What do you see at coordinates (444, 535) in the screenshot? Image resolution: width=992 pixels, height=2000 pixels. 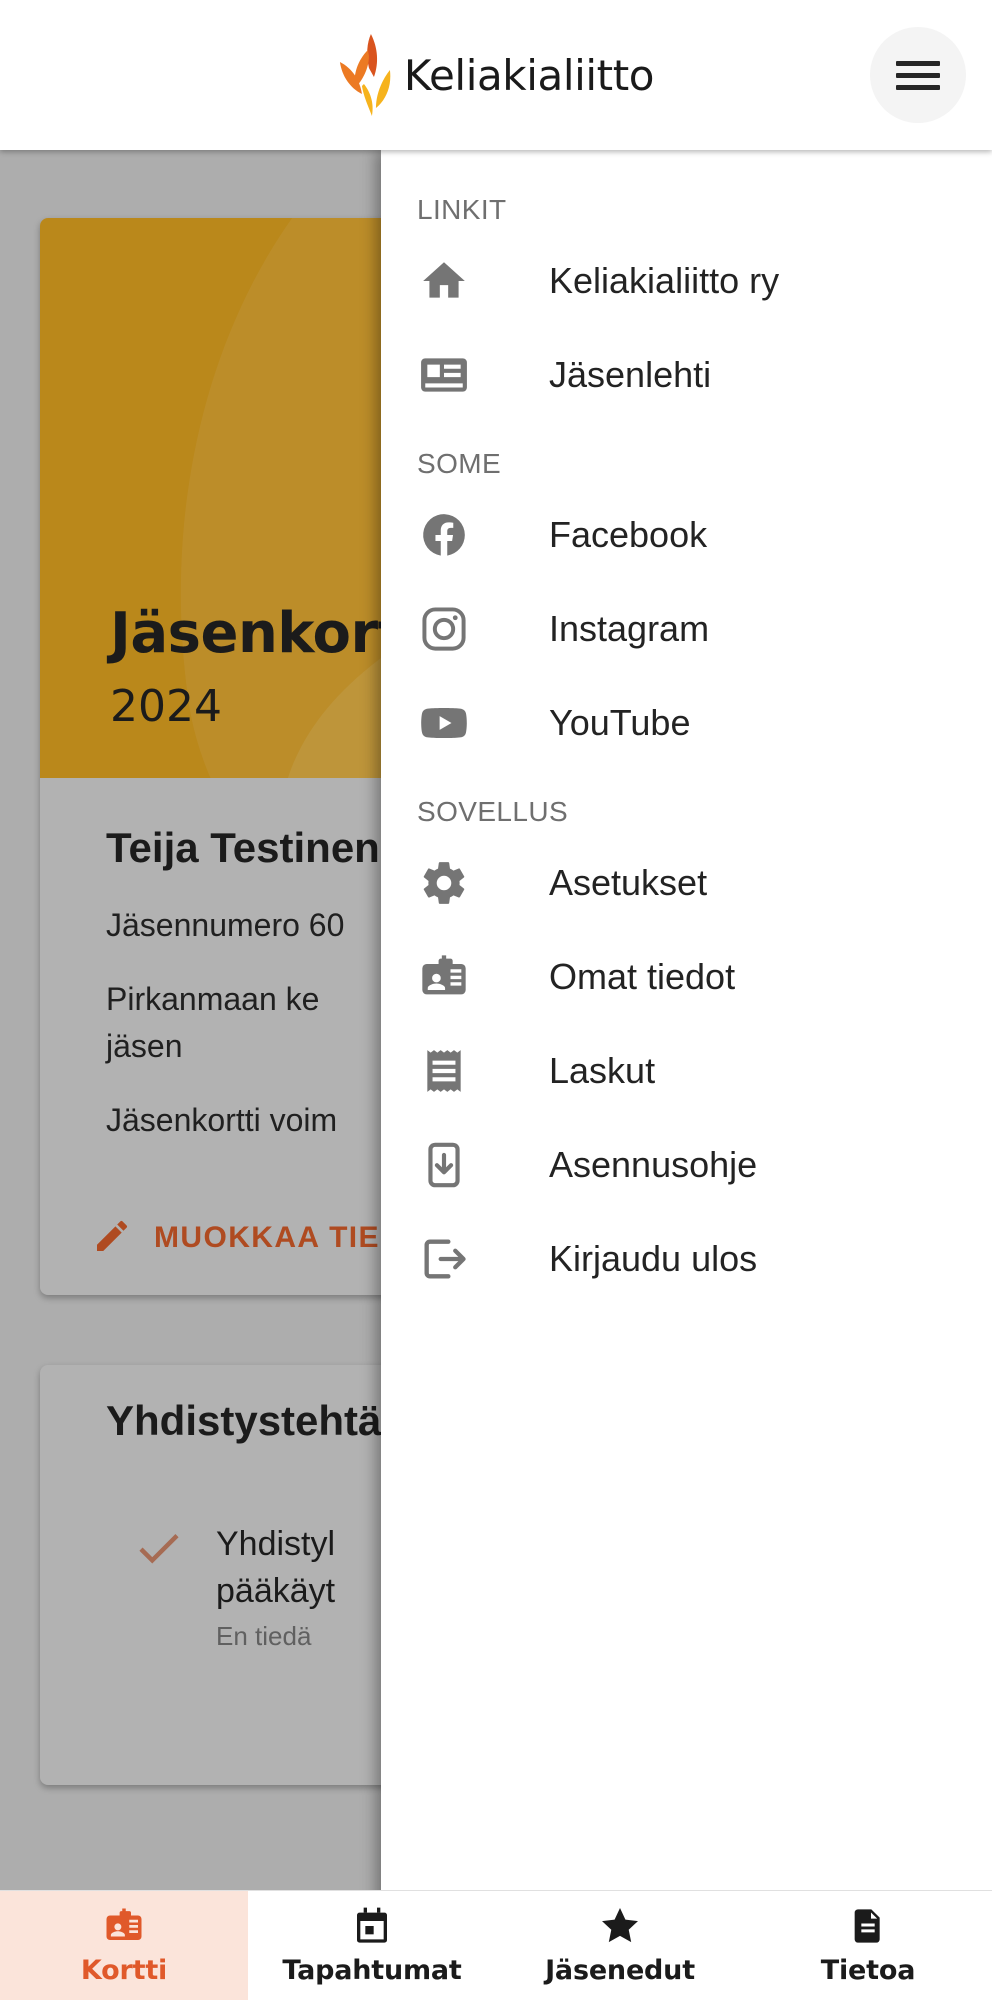 I see `facebook-icon` at bounding box center [444, 535].